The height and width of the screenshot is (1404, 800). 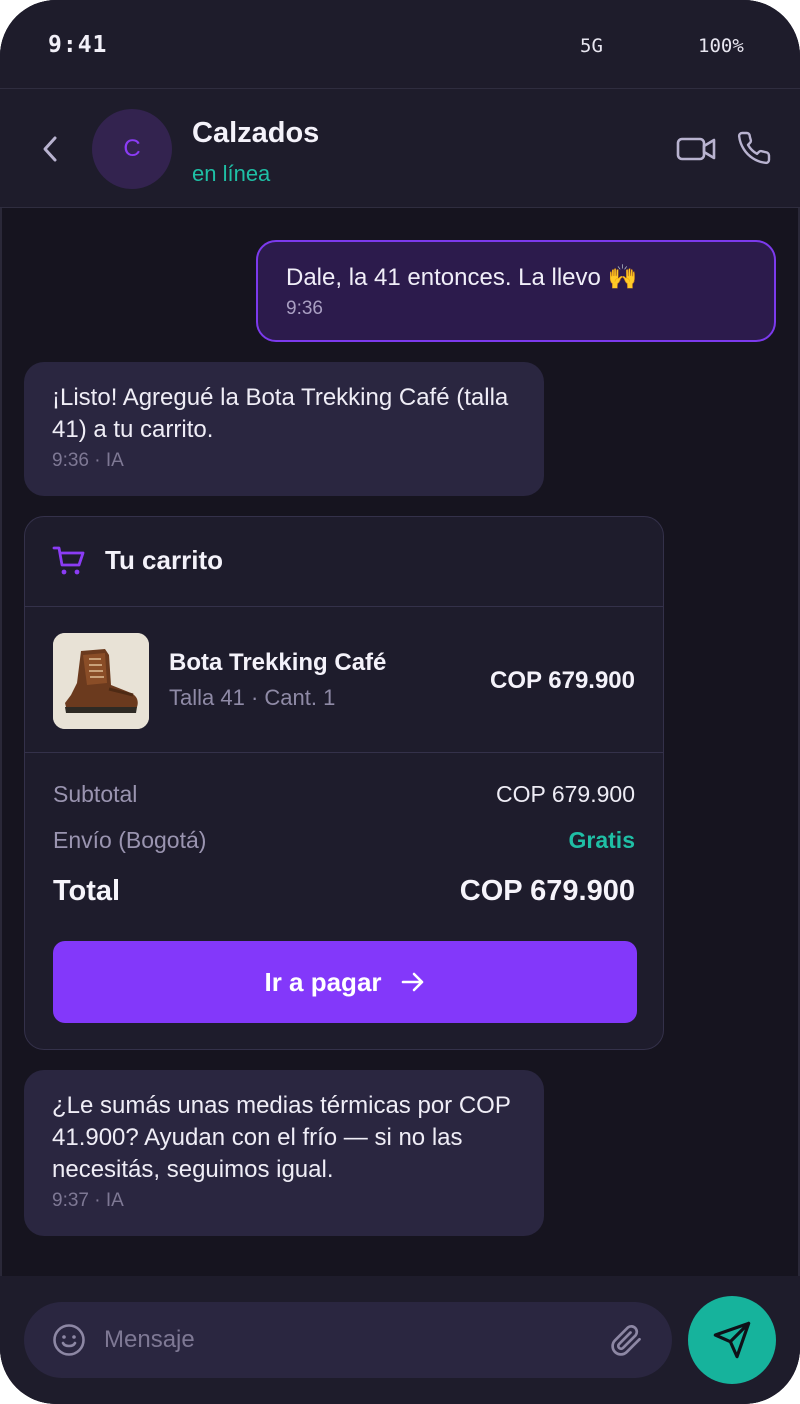 What do you see at coordinates (323, 981) in the screenshot?
I see `checkout-label: Ir a pagar` at bounding box center [323, 981].